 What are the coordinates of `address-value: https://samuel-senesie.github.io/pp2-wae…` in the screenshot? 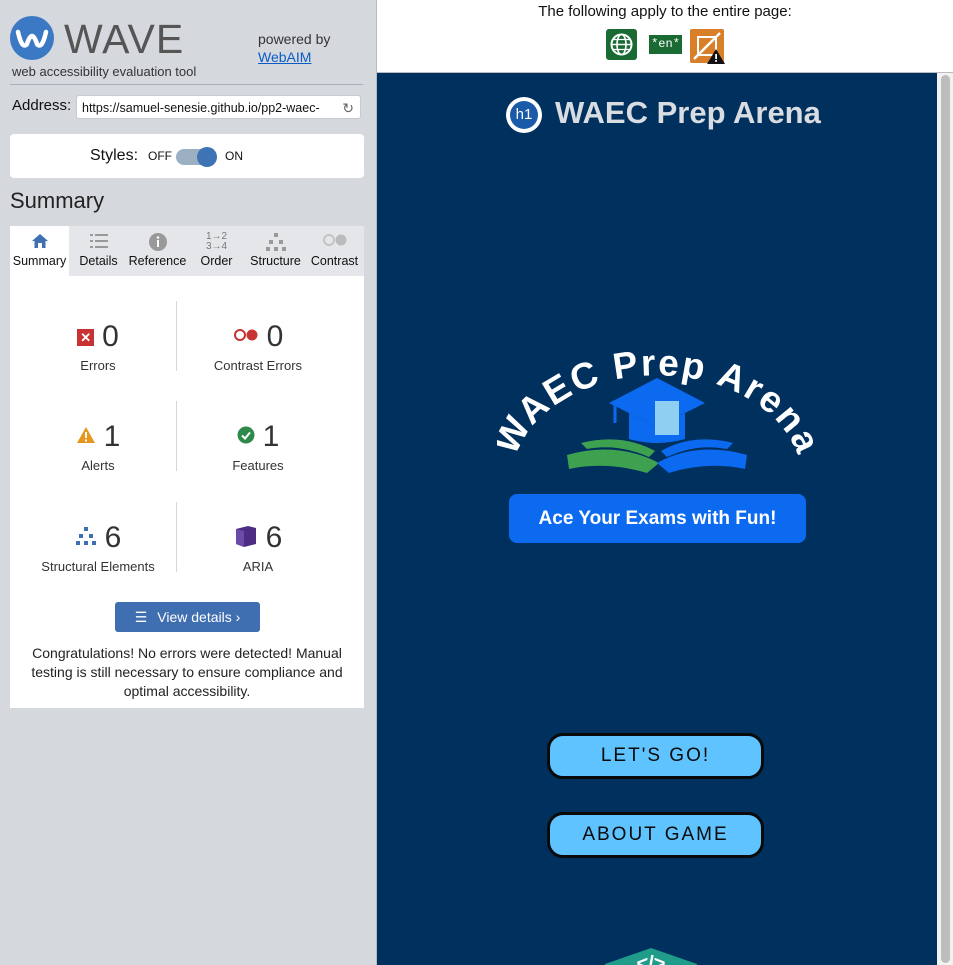 It's located at (201, 108).